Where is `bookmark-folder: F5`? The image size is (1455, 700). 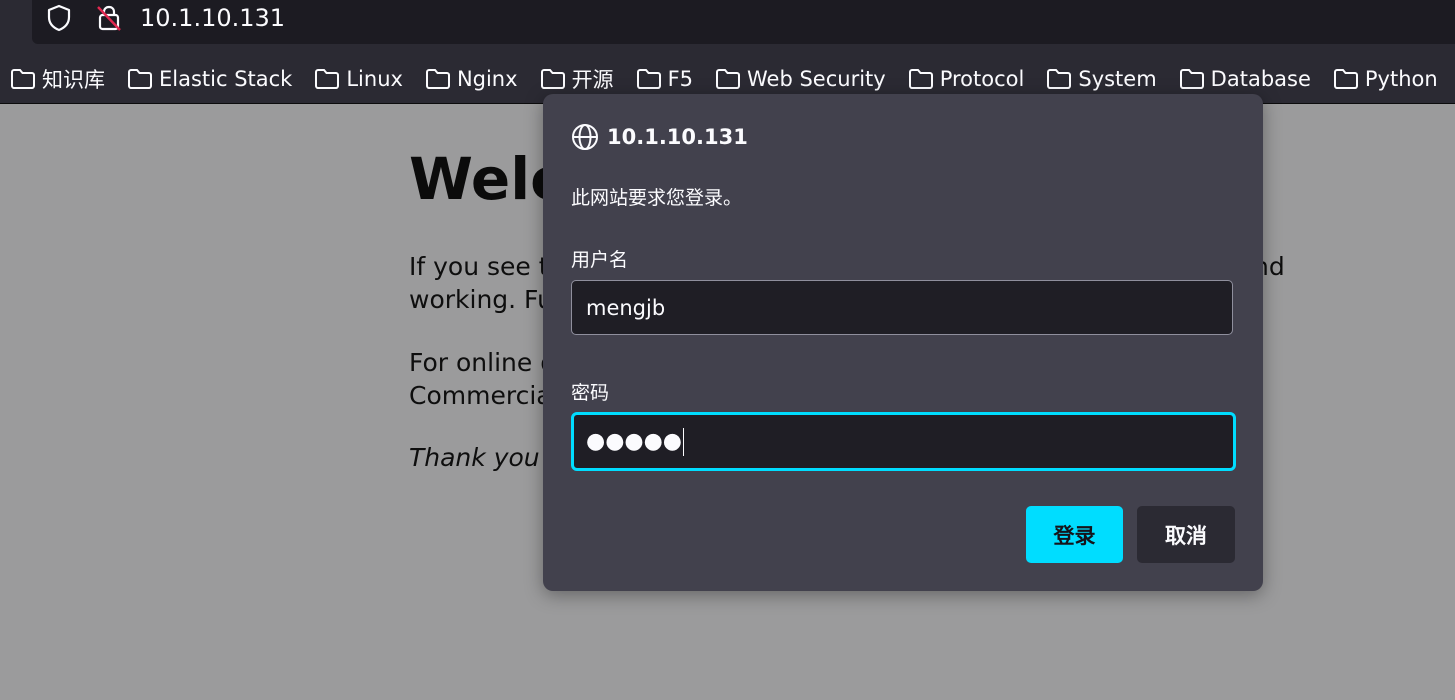 bookmark-folder: F5 is located at coordinates (659, 79).